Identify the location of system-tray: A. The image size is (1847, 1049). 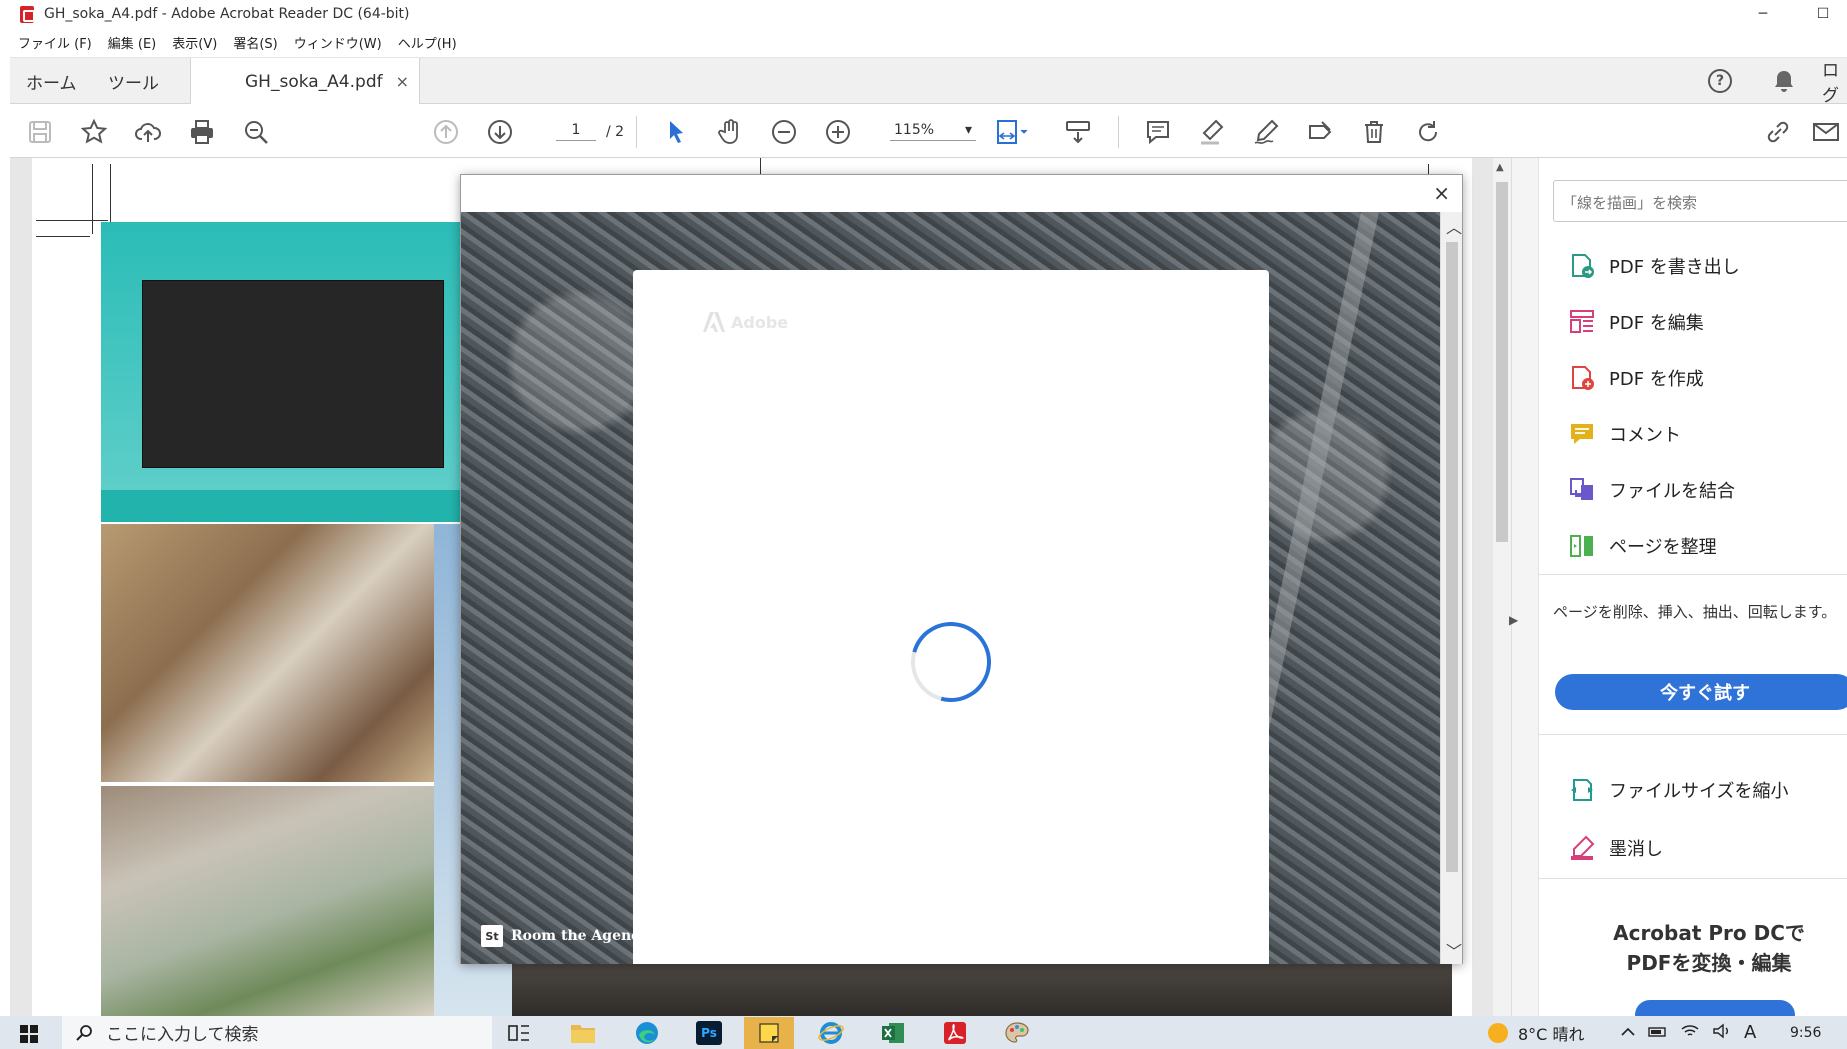
(1688, 1032).